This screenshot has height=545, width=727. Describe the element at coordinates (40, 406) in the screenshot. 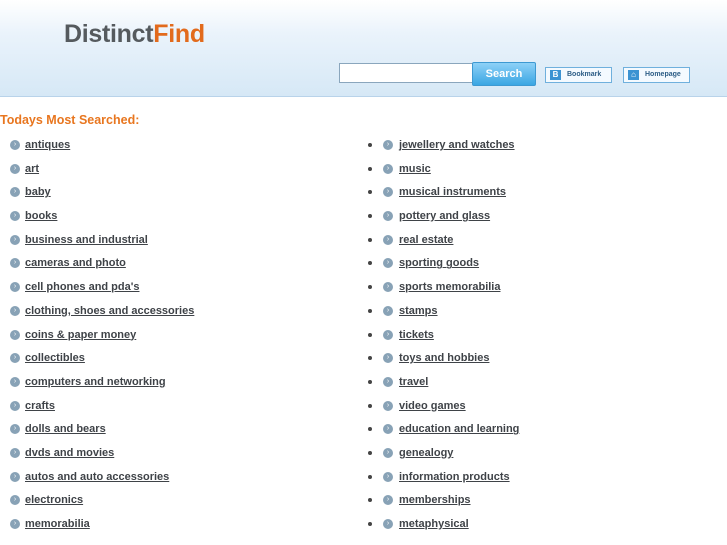

I see `category-link: crafts` at that location.